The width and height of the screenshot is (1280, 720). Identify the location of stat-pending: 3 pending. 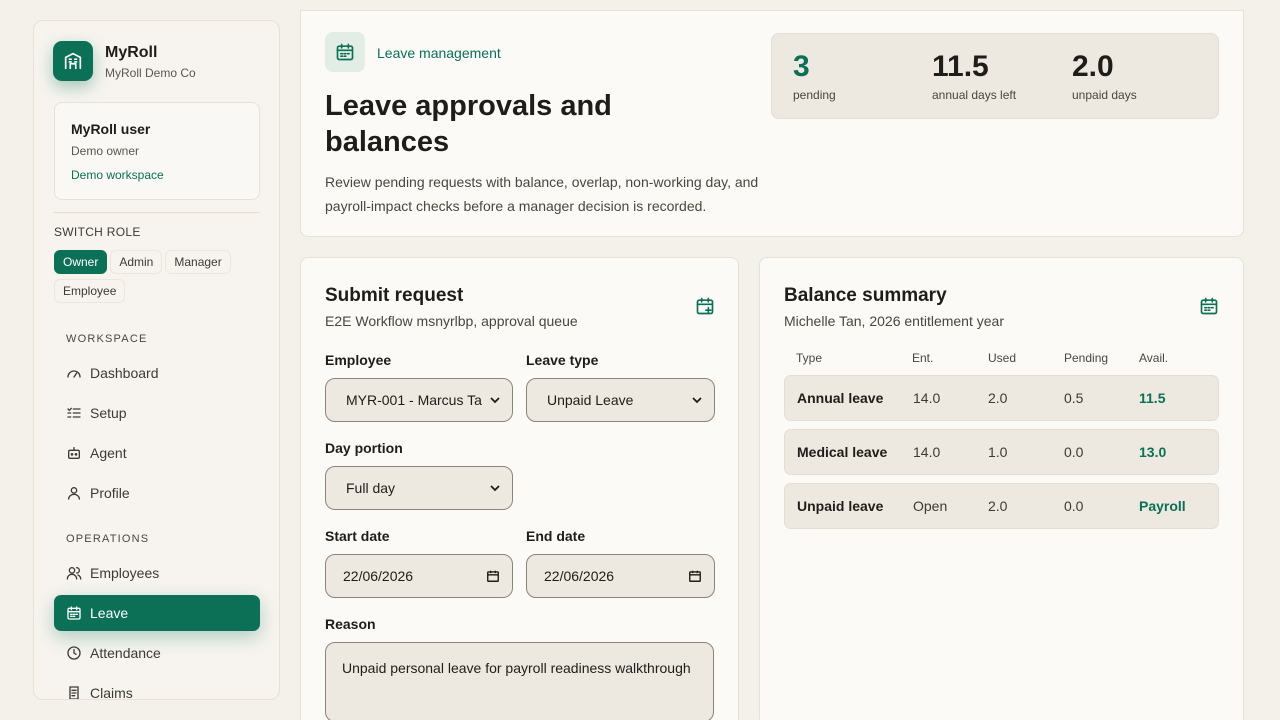
(814, 76).